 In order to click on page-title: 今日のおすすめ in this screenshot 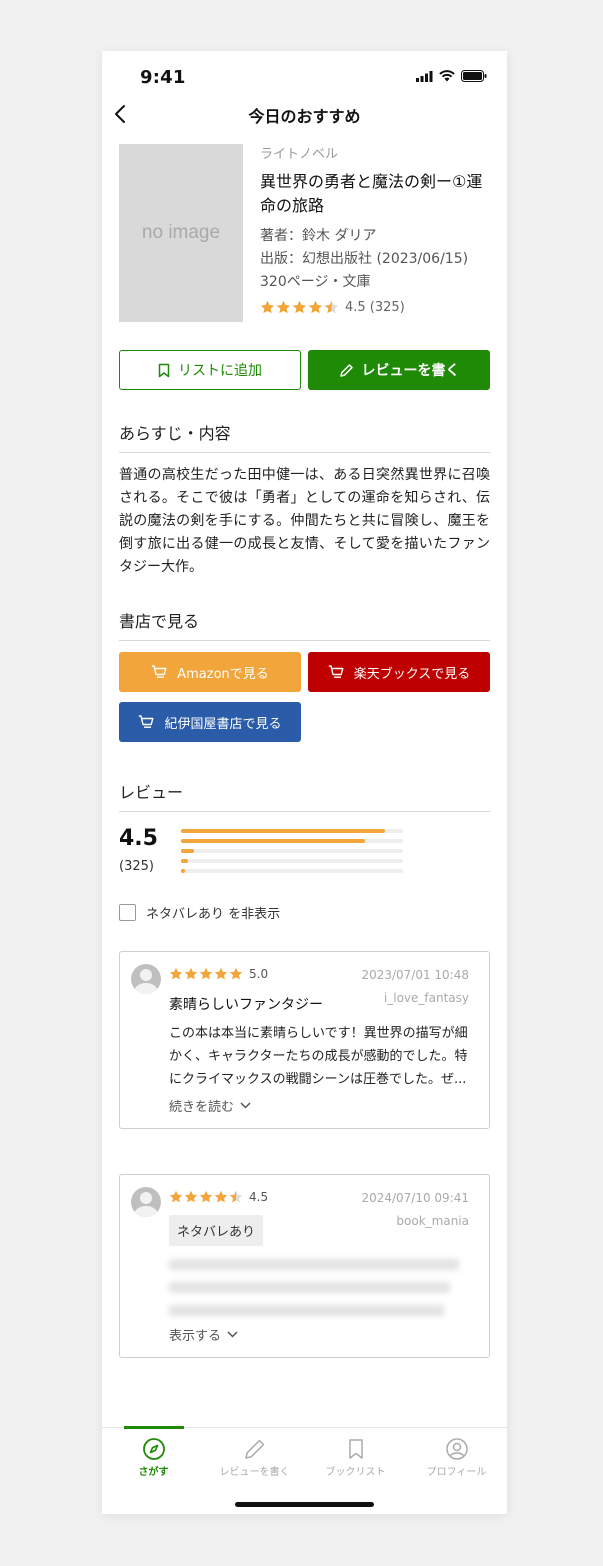, I will do `click(304, 116)`.